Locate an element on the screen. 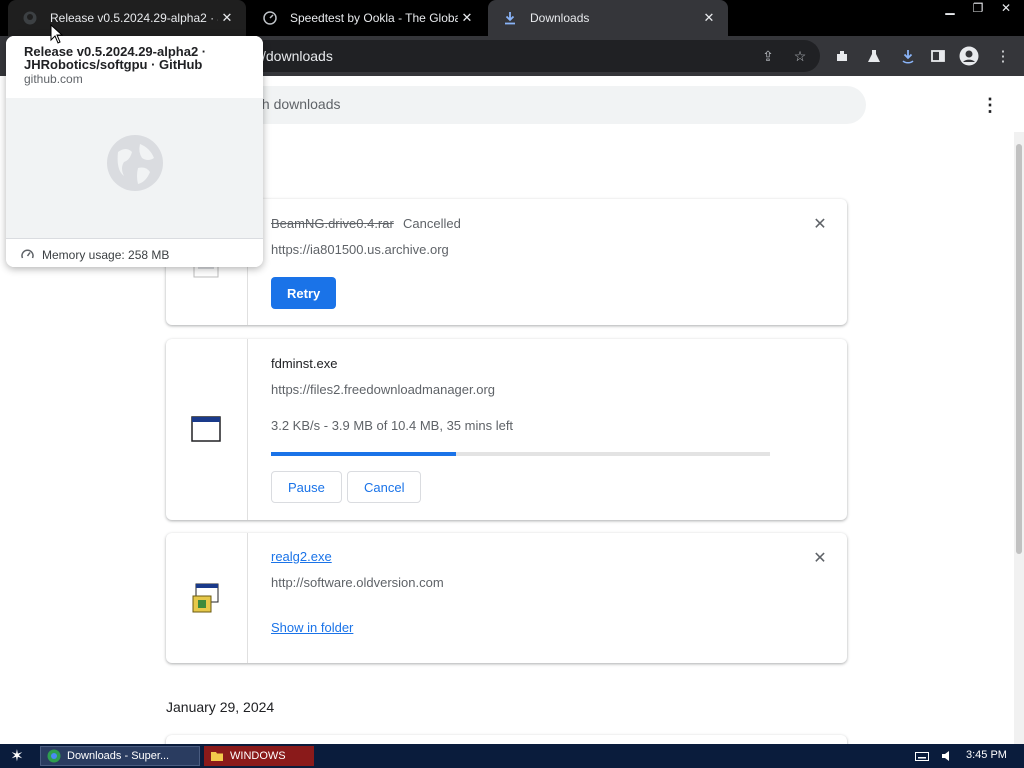 This screenshot has width=1024, height=768. tab-github-release: Release v0.5.2024.29-alpha2 · JHR ✕ is located at coordinates (127, 18).